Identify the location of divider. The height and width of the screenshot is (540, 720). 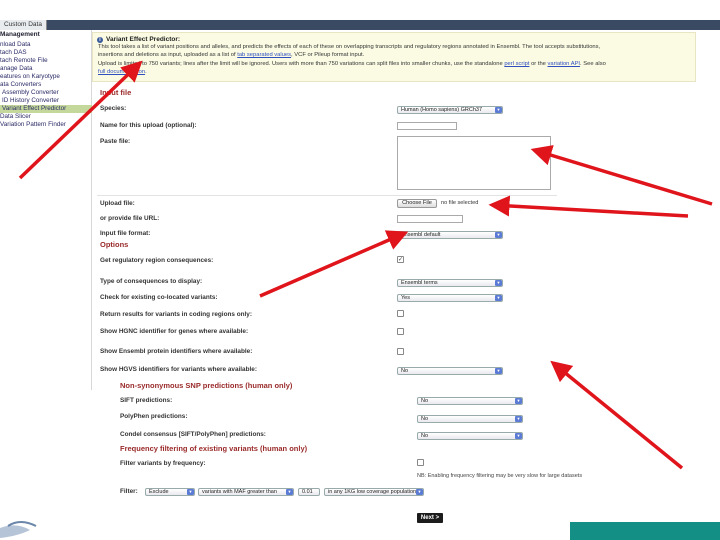
(327, 195).